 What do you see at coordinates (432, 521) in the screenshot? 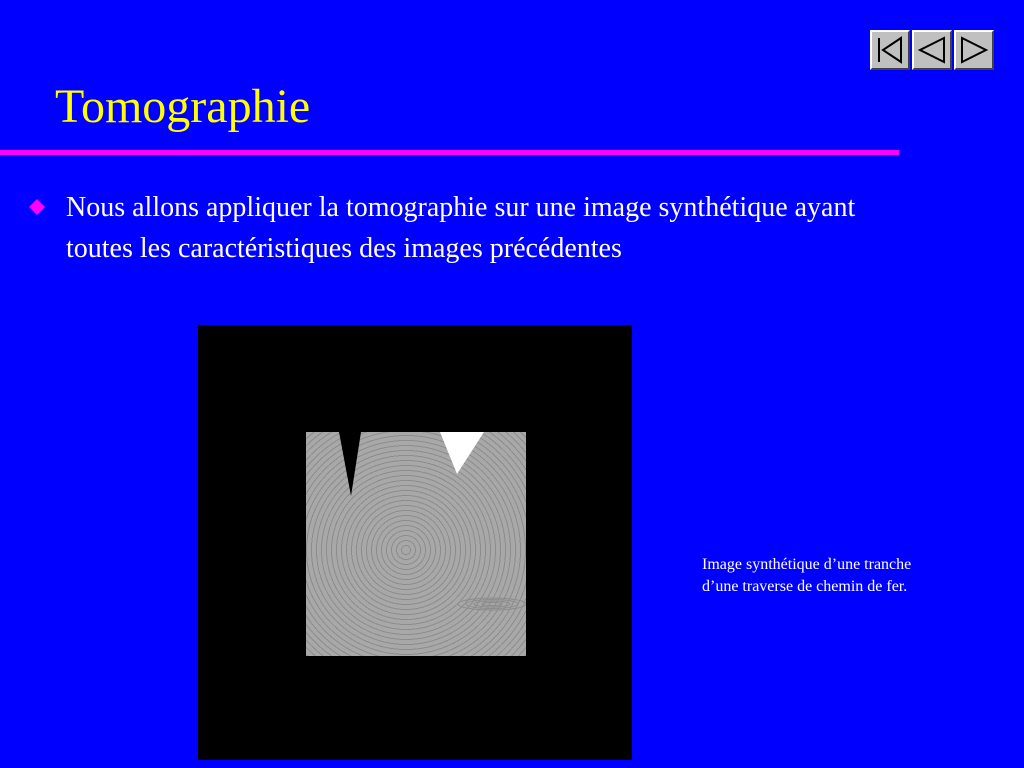
I see `slice-features` at bounding box center [432, 521].